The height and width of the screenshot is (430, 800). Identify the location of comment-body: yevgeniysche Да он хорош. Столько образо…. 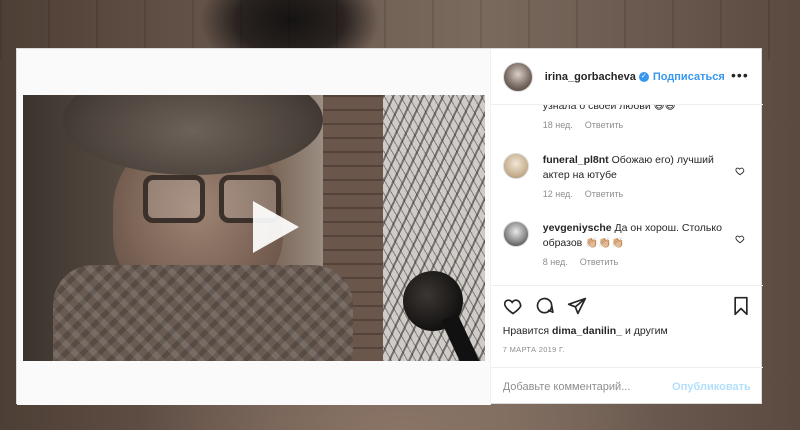
(637, 244).